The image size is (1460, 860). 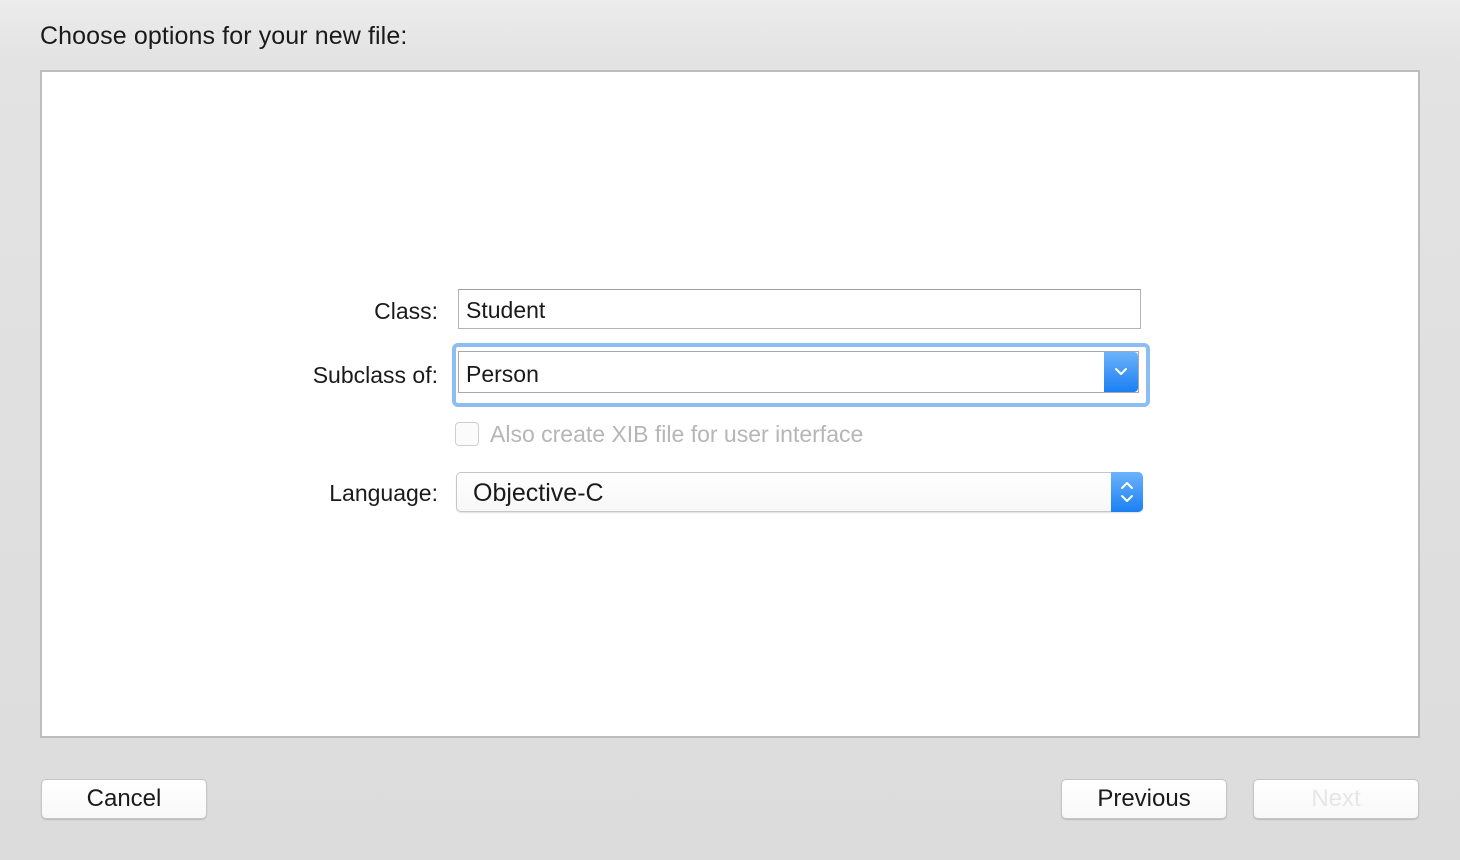 I want to click on subclass-dropdown-button, so click(x=1121, y=372).